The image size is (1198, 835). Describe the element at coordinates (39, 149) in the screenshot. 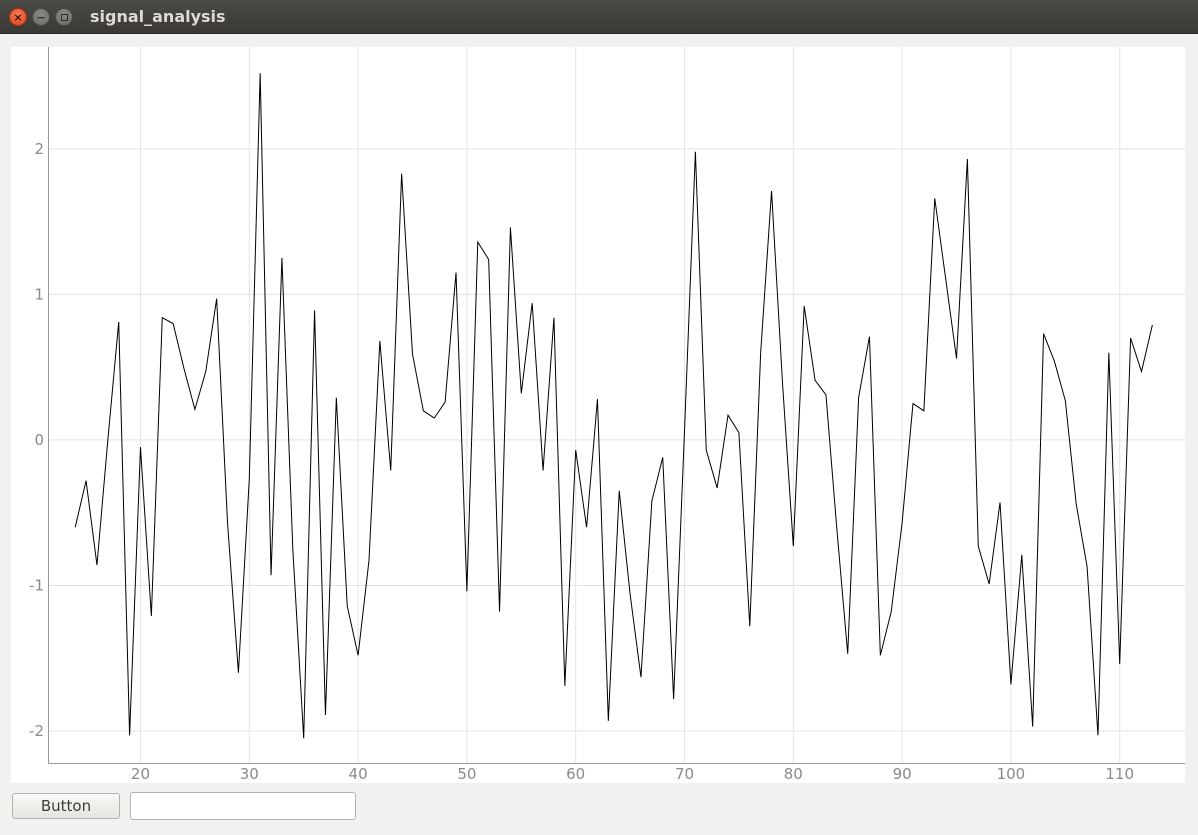

I see `y-tick-label: 2` at that location.